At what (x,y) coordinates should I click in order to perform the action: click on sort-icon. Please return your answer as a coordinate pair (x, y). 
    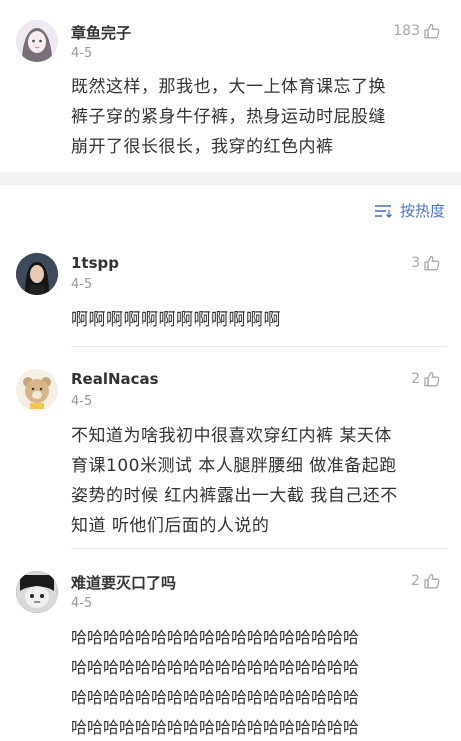
    Looking at the image, I should click on (383, 211).